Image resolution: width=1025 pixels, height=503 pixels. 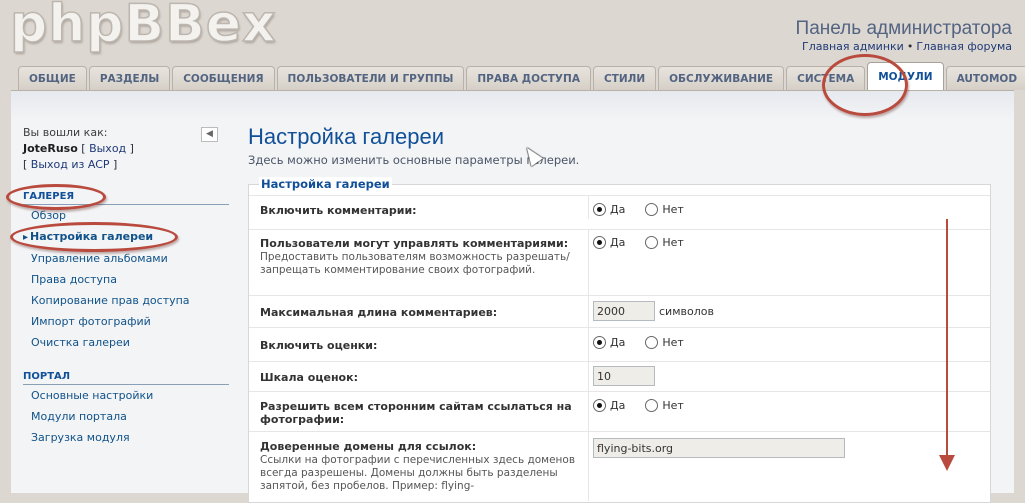 What do you see at coordinates (223, 78) in the screenshot?
I see `tab-posting: Сообщения` at bounding box center [223, 78].